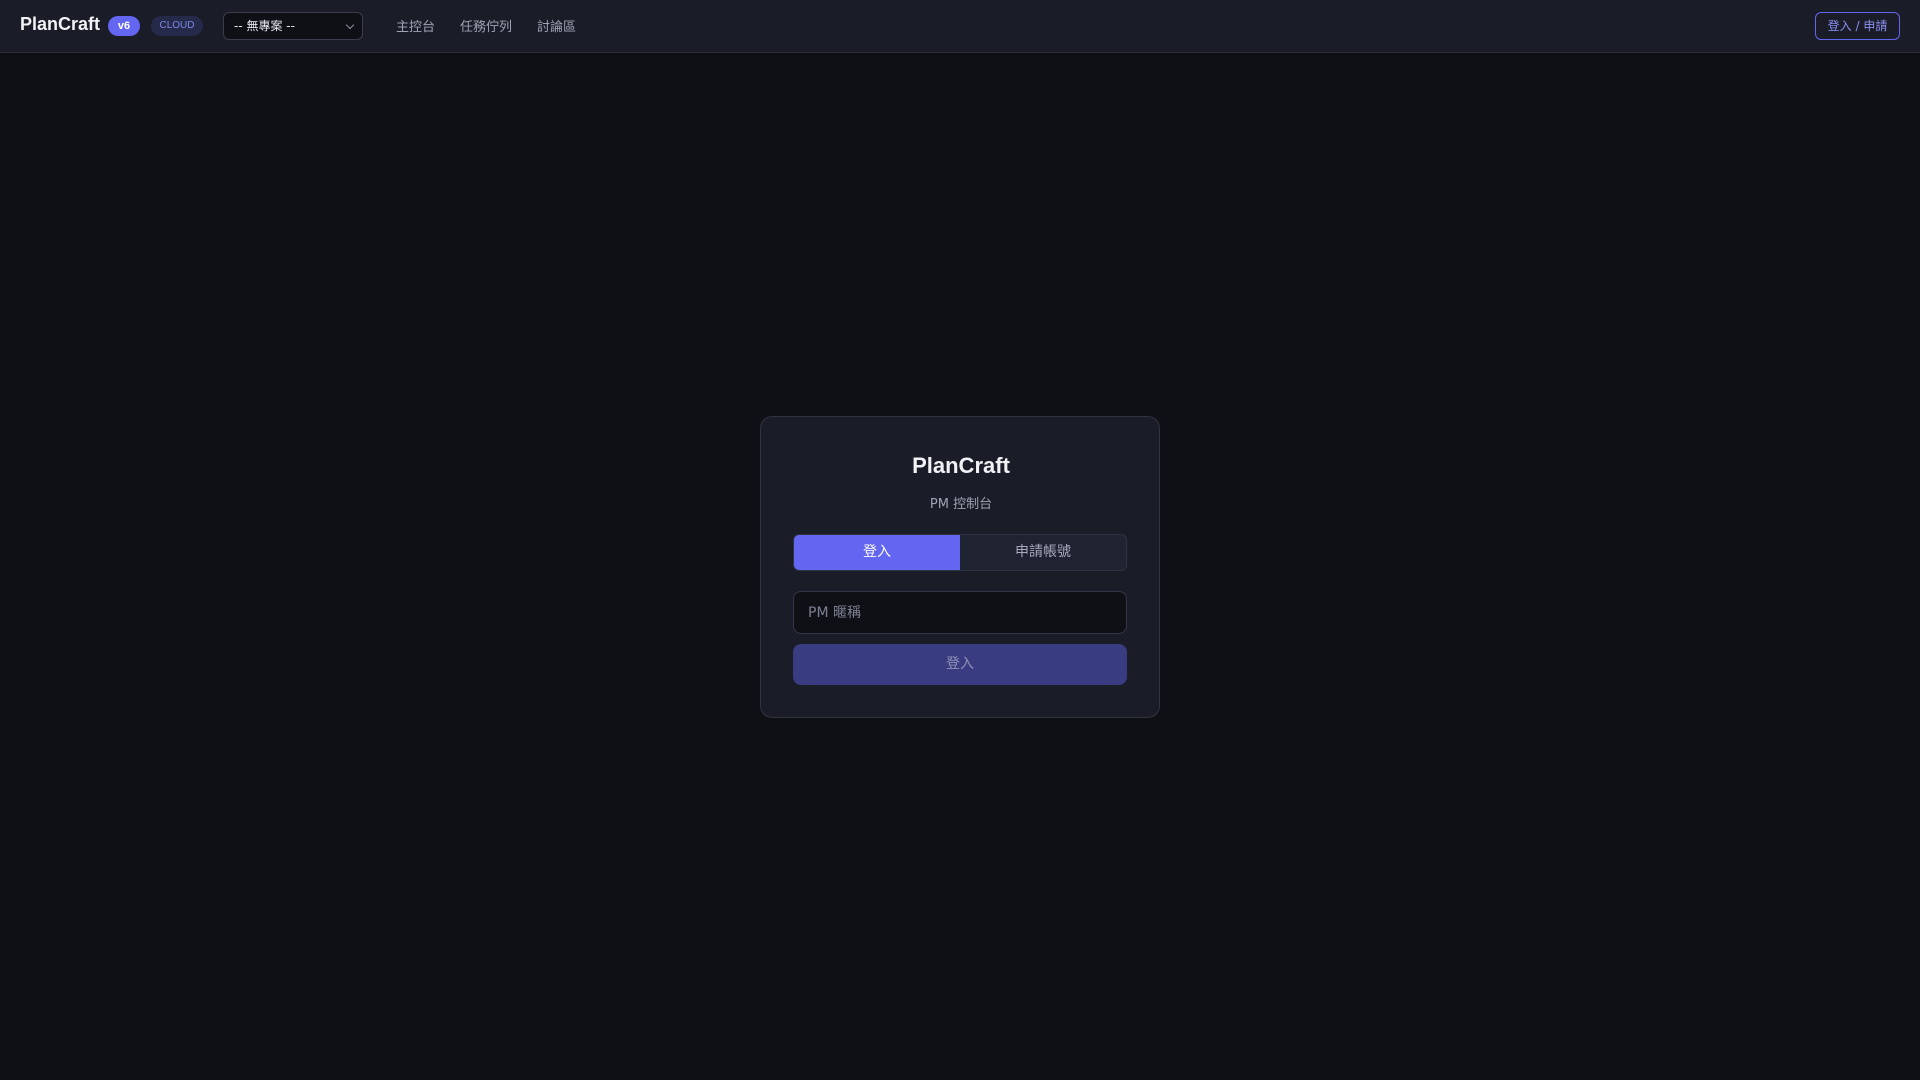 This screenshot has width=1920, height=1080. Describe the element at coordinates (556, 25) in the screenshot. I see `nav-discussion: 討論區` at that location.